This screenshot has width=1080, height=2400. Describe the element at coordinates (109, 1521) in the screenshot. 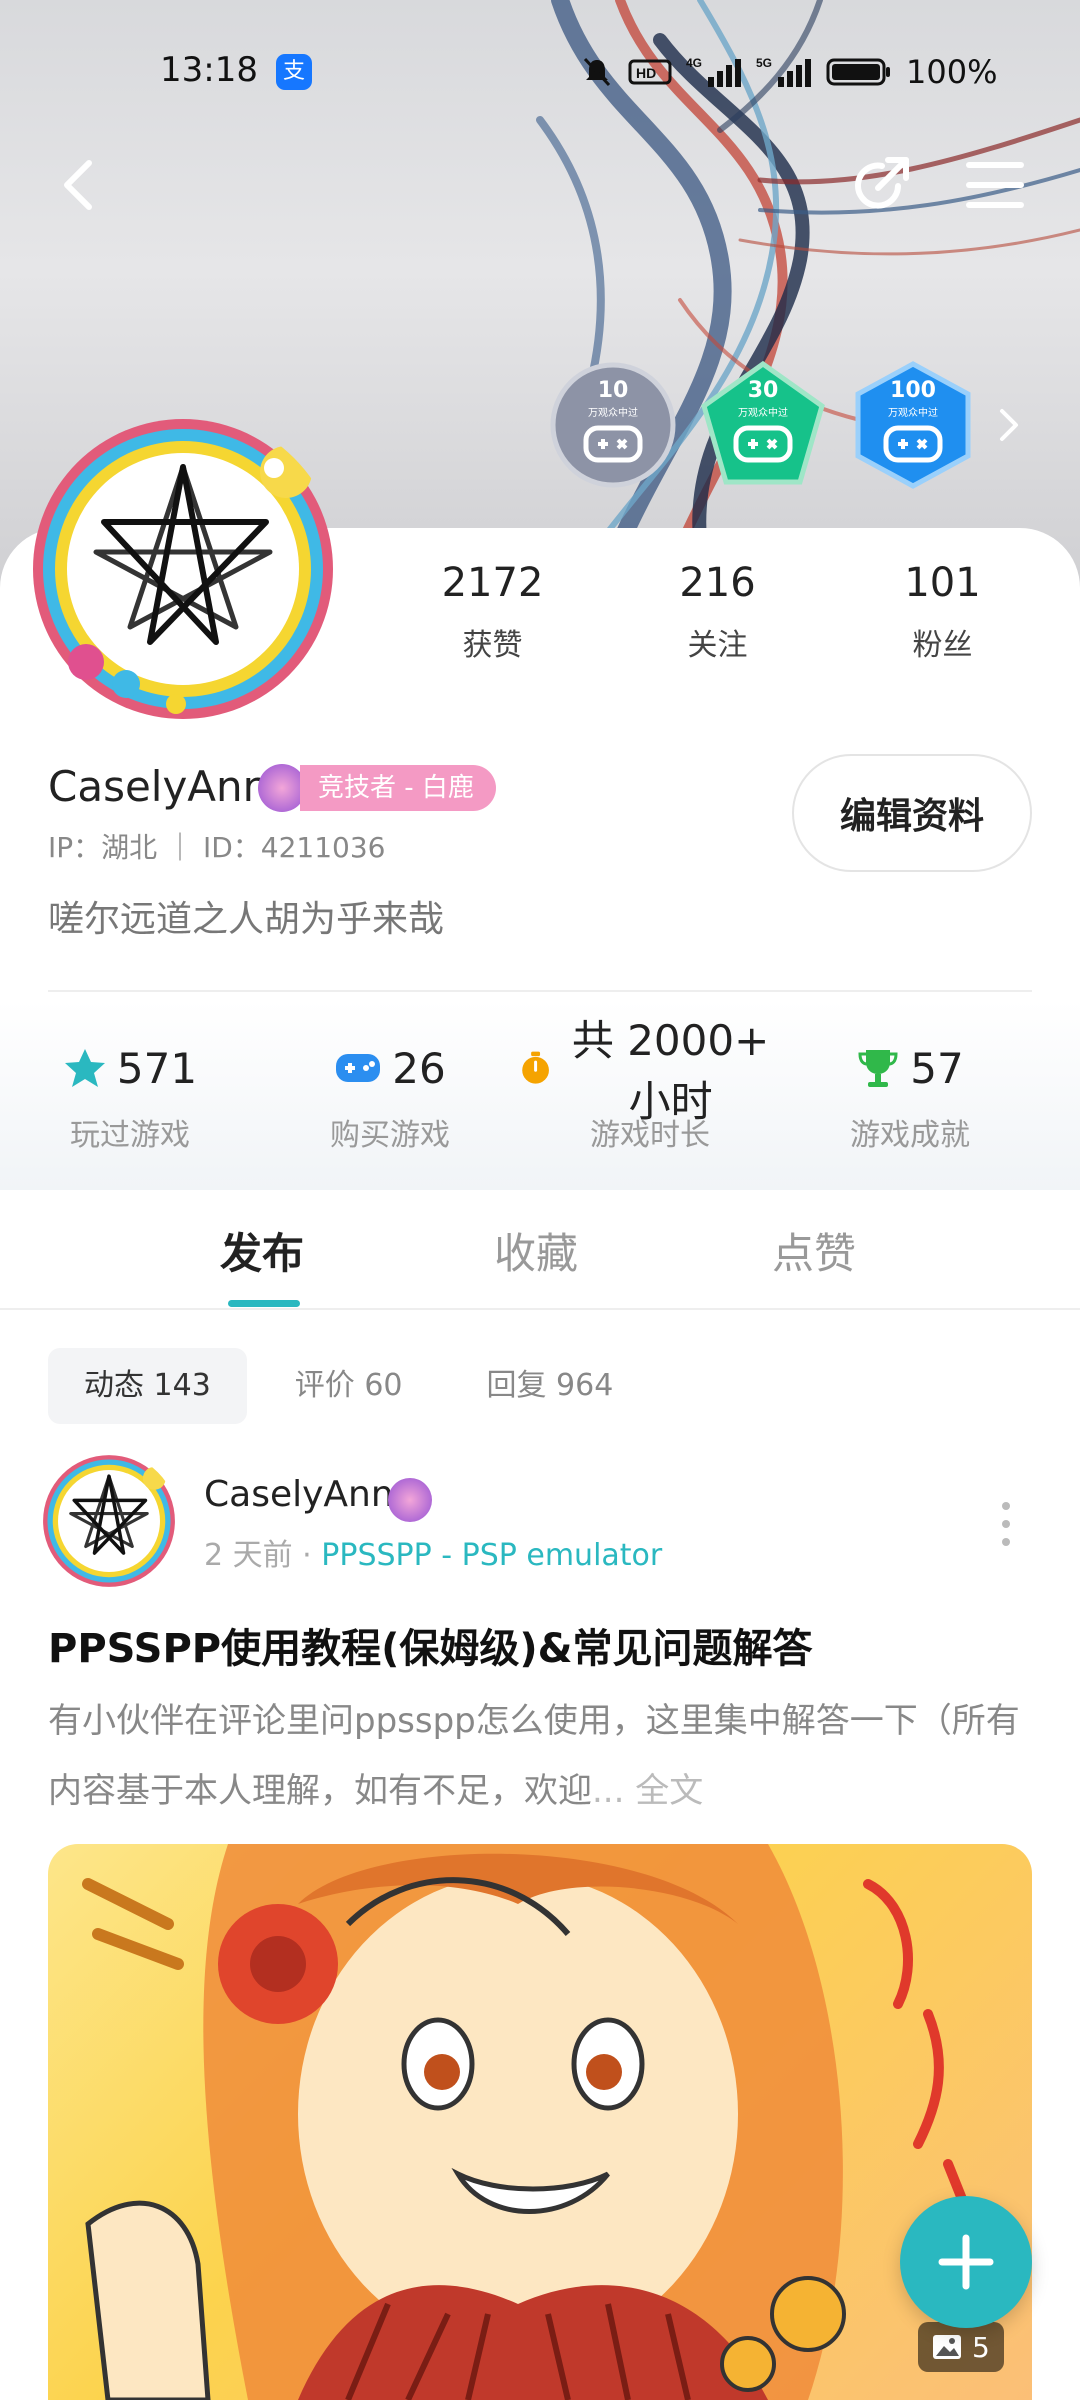

I see `post-author-avatar` at that location.